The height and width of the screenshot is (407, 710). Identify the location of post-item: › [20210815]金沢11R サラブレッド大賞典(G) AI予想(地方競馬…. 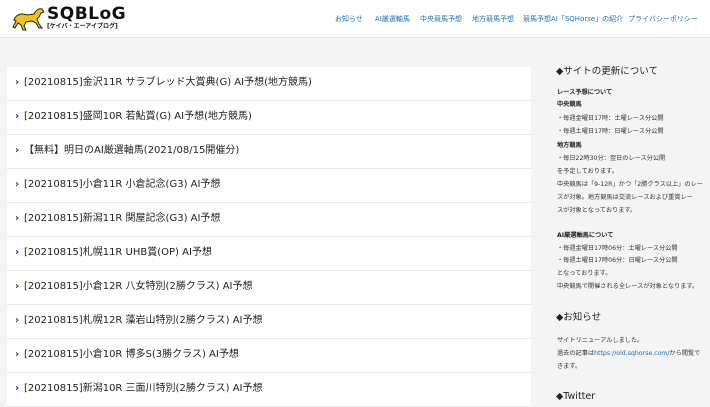
(269, 84).